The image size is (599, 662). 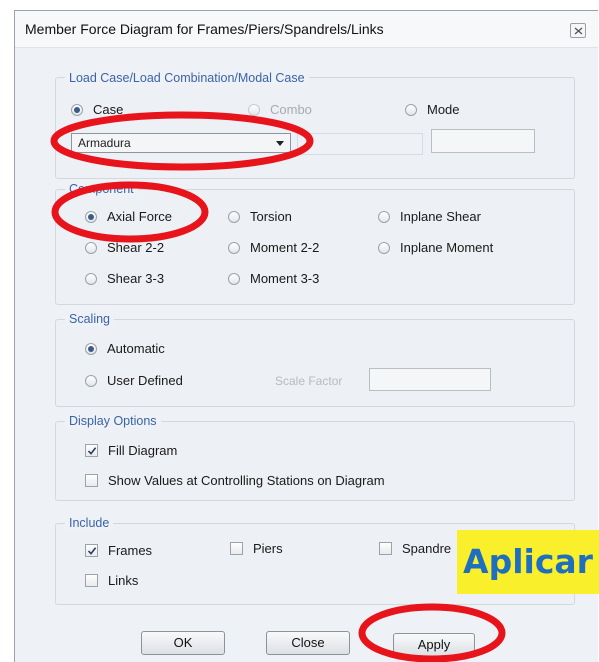 What do you see at coordinates (89, 319) in the screenshot?
I see `scaling-legend: Scaling` at bounding box center [89, 319].